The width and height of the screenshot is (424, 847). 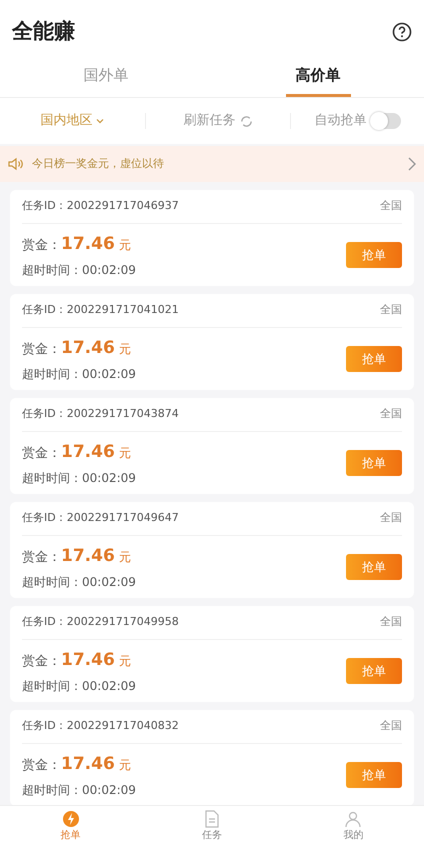 I want to click on nav-item: 任务, so click(x=212, y=826).